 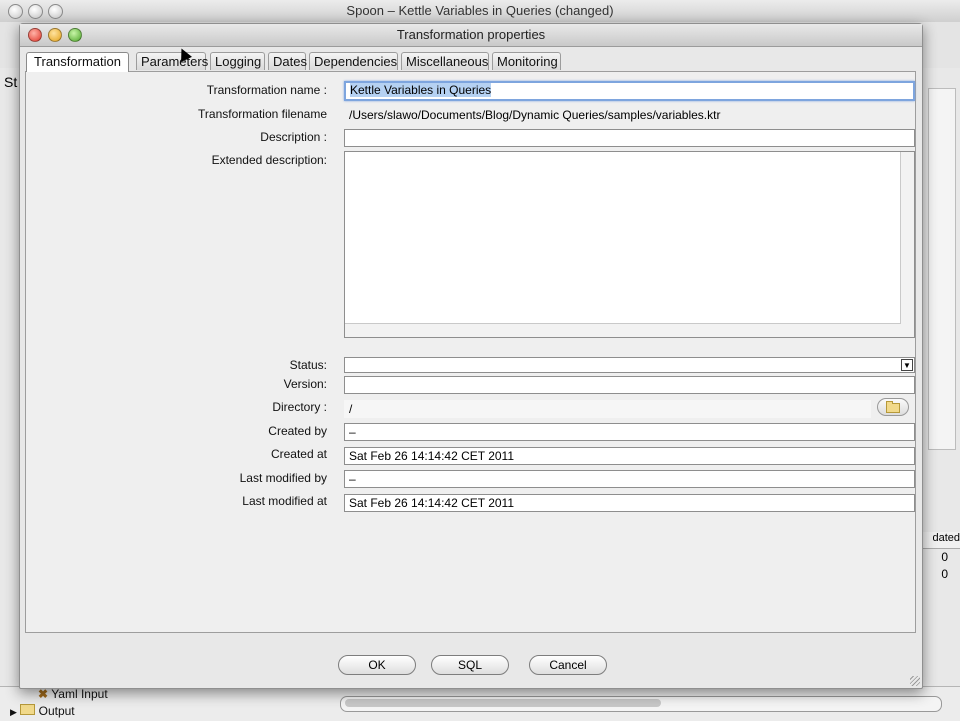 What do you see at coordinates (297, 431) in the screenshot?
I see `created-by-label: Created by` at bounding box center [297, 431].